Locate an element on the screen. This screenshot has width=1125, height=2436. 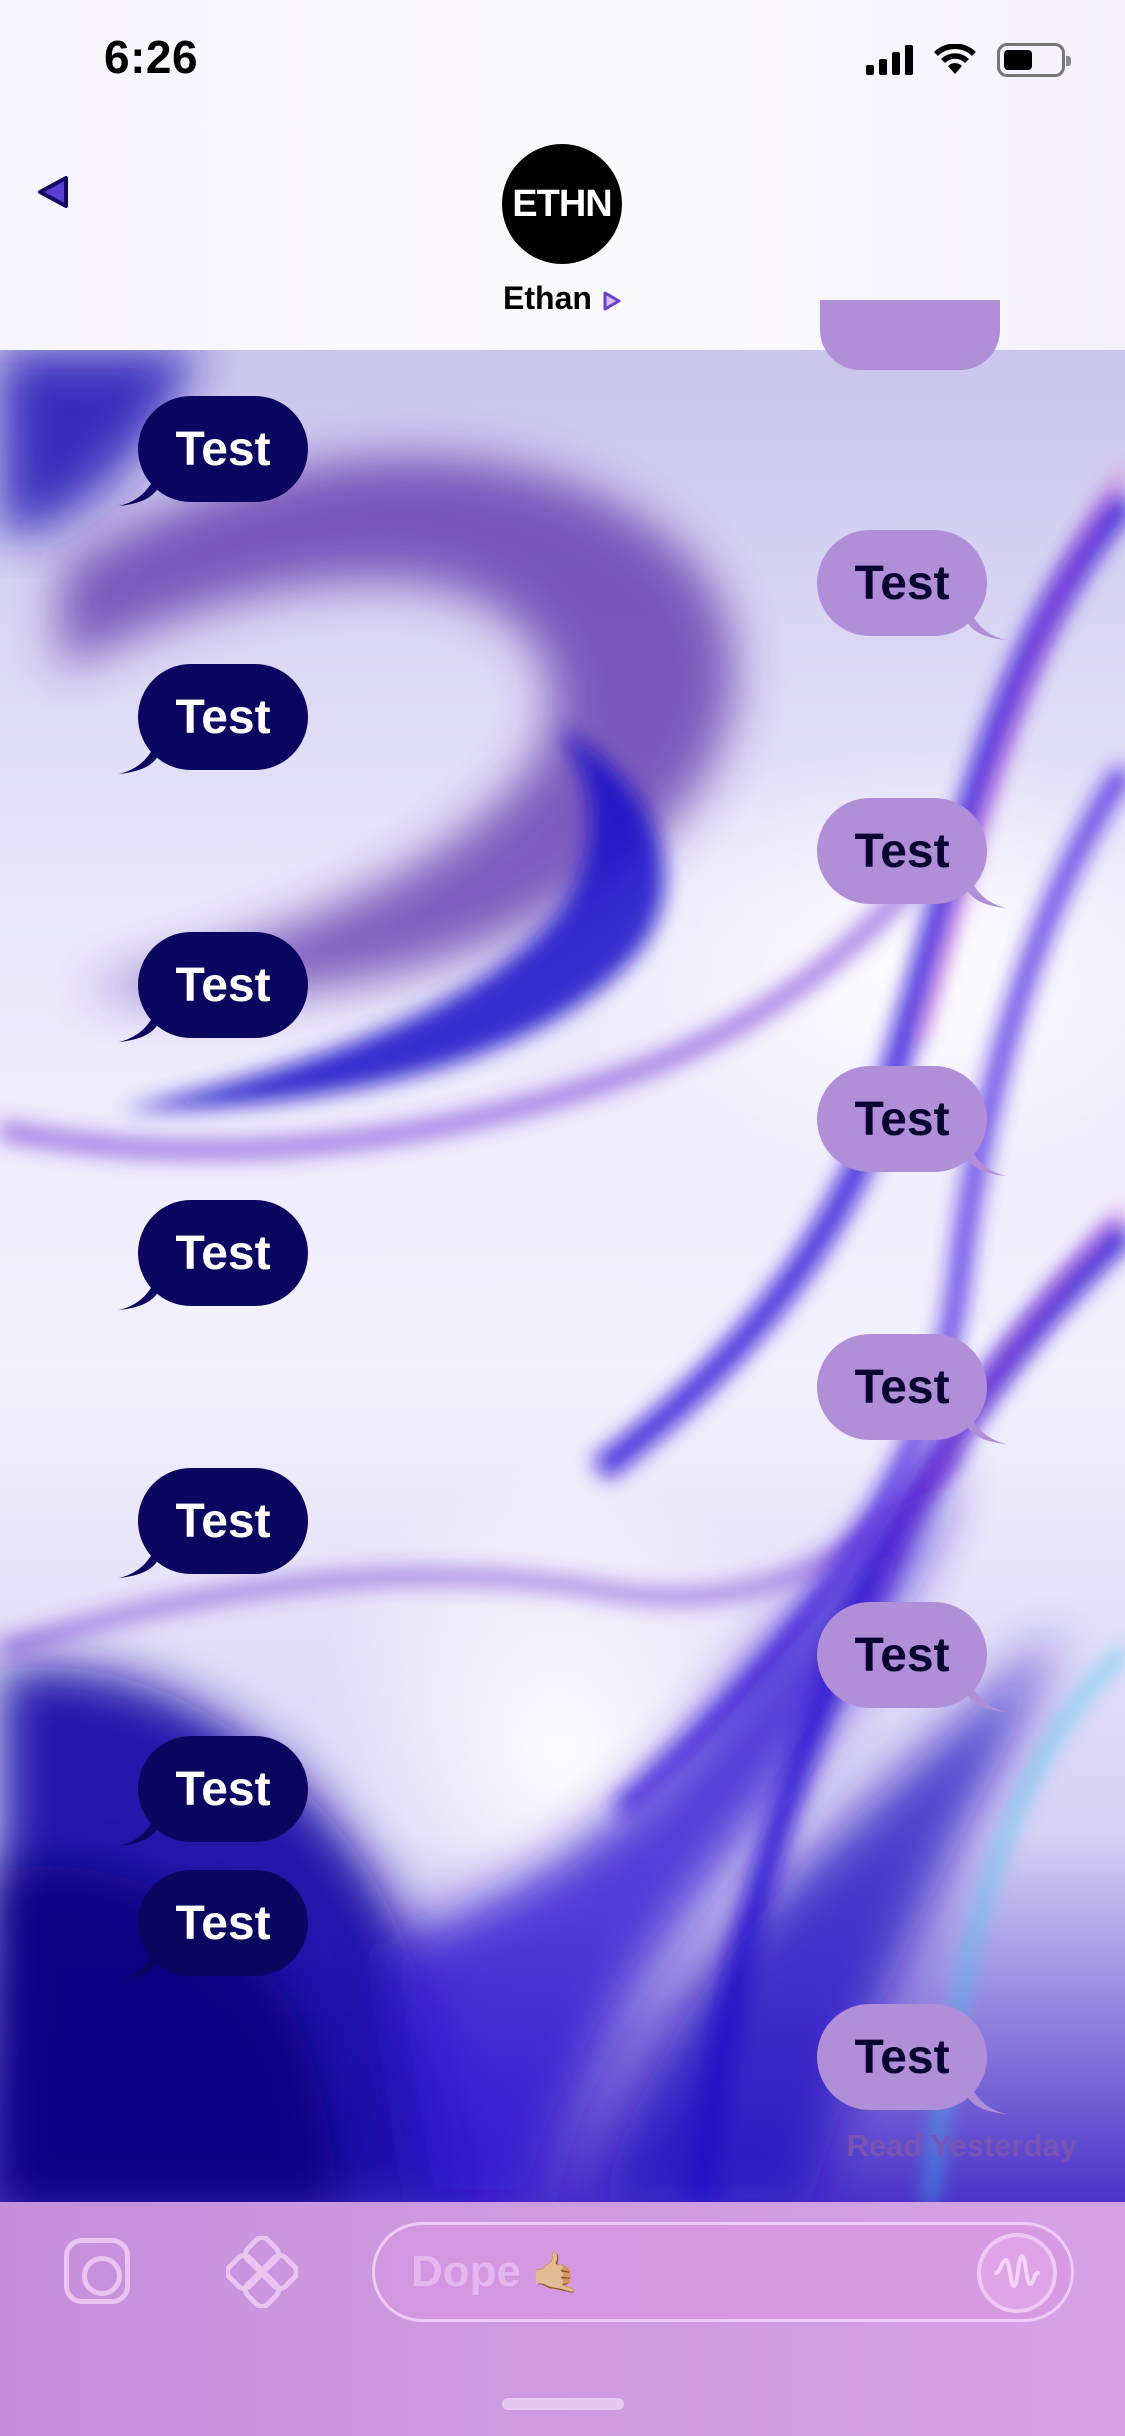
shaka-emoji: 🤙🏼 is located at coordinates (556, 2272).